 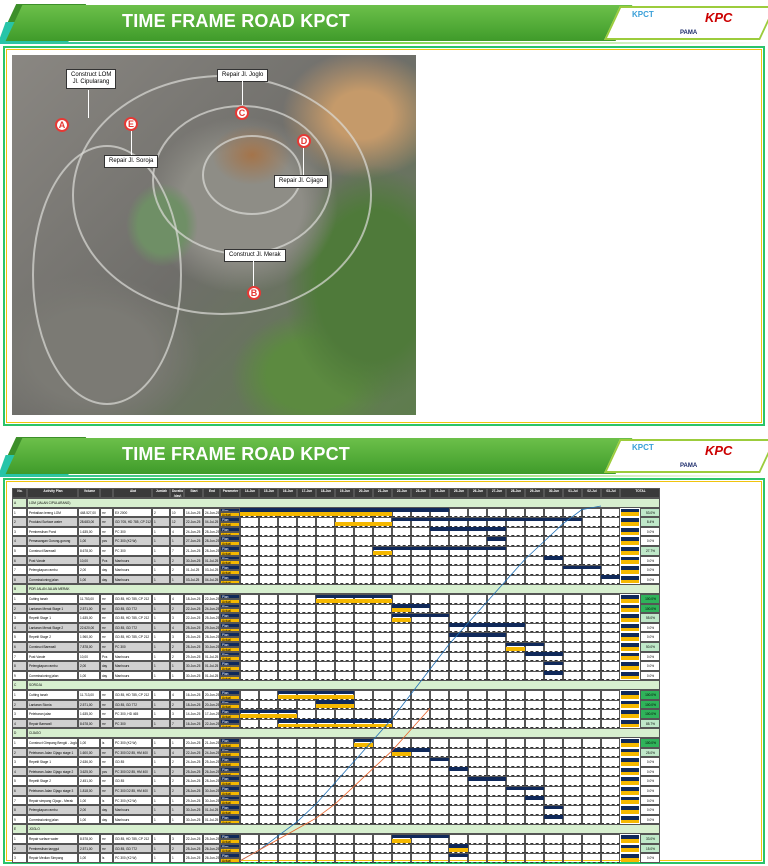 What do you see at coordinates (384, 455) in the screenshot?
I see `header-banner-2: TIME FRAME ROAD KPCT KPCT PAMA KPC` at bounding box center [384, 455].